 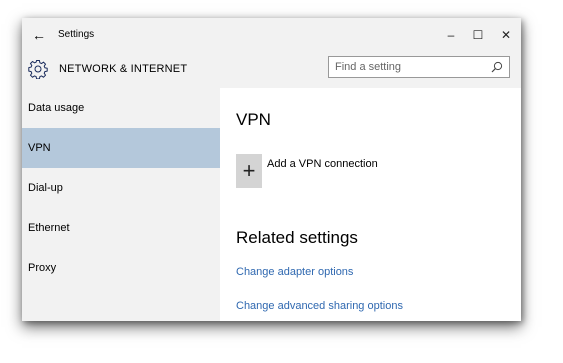 What do you see at coordinates (294, 272) in the screenshot?
I see `change-adapter-options-link: Change adapter options` at bounding box center [294, 272].